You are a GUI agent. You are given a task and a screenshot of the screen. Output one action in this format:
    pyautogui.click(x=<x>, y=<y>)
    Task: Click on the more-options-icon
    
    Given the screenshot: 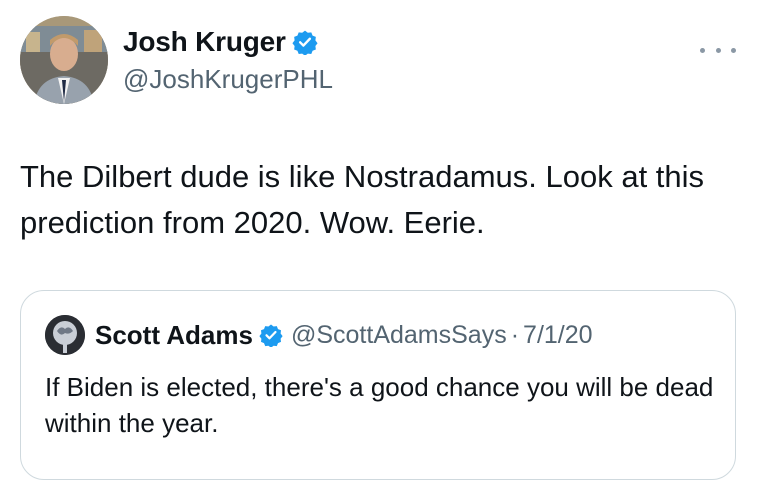 What is the action you would take?
    pyautogui.click(x=718, y=50)
    